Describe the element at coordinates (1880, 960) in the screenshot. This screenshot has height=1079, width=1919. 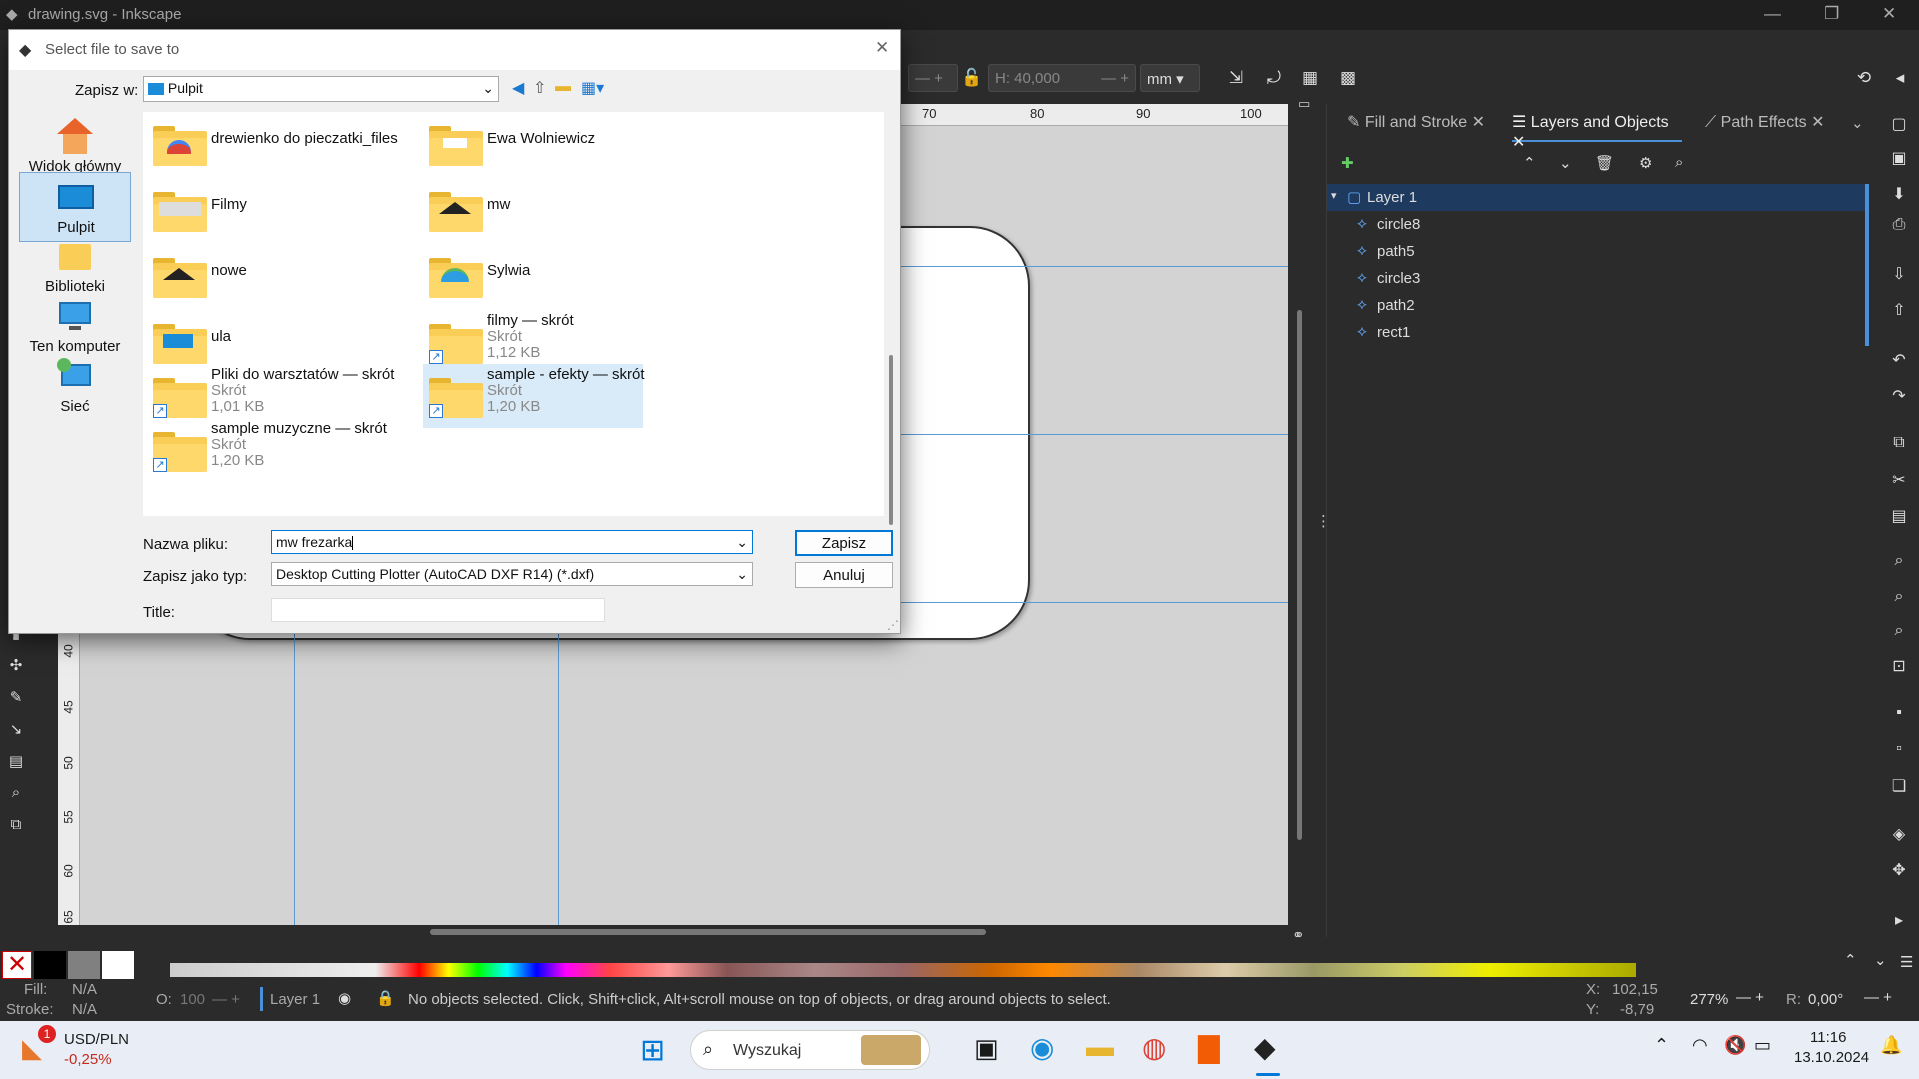
I see `palette-down-icon: ⌄` at that location.